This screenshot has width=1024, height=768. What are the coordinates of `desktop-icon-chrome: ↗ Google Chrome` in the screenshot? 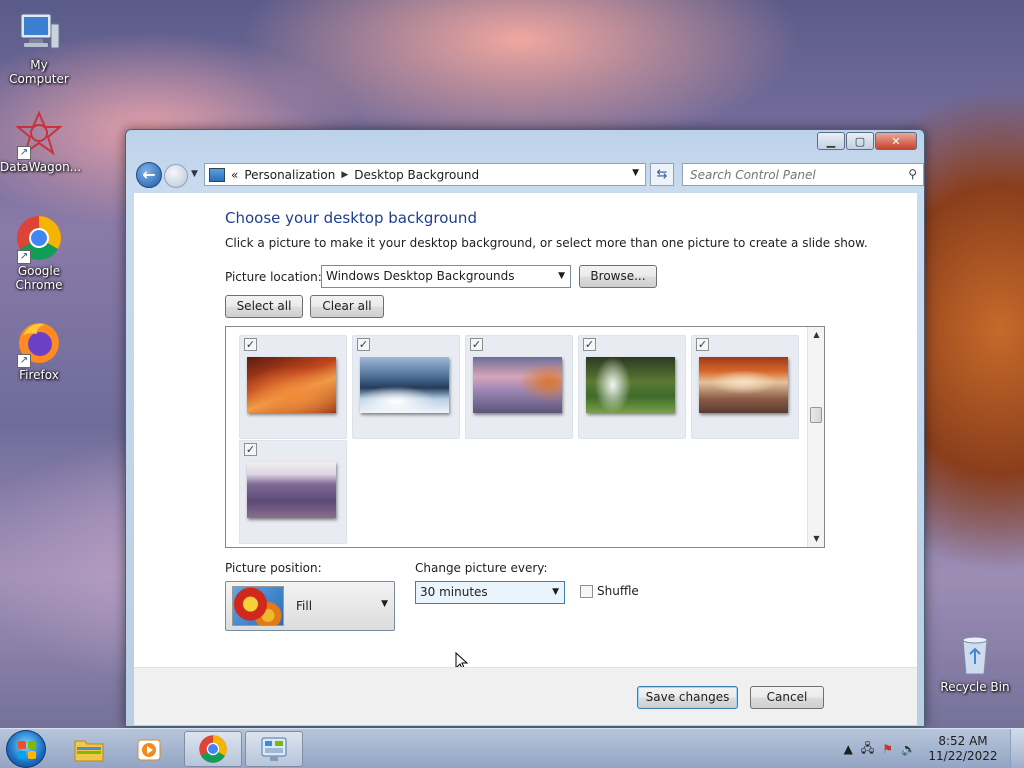 It's located at (39, 253).